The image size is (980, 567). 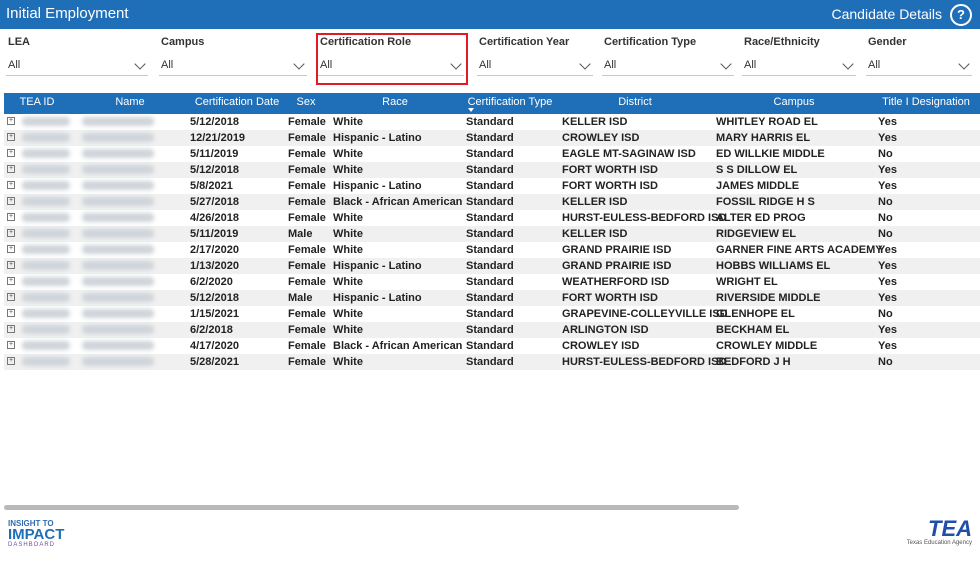 I want to click on filter-label: Campus, so click(x=183, y=42).